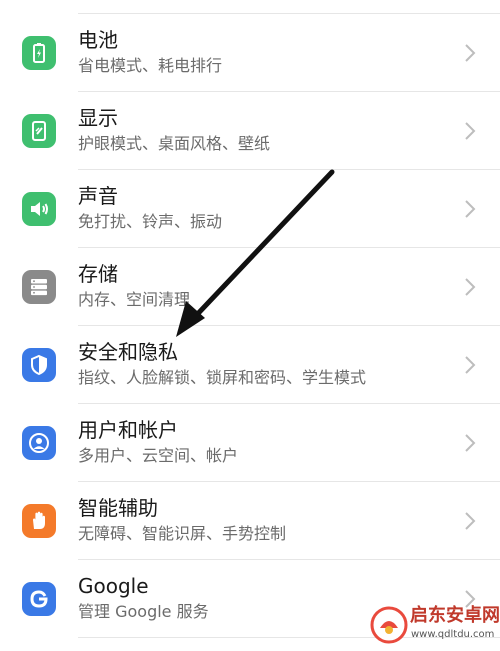 The height and width of the screenshot is (651, 500). What do you see at coordinates (174, 143) in the screenshot?
I see `settings-item-subtitle: 护眼模式、桌面风格、壁纸` at bounding box center [174, 143].